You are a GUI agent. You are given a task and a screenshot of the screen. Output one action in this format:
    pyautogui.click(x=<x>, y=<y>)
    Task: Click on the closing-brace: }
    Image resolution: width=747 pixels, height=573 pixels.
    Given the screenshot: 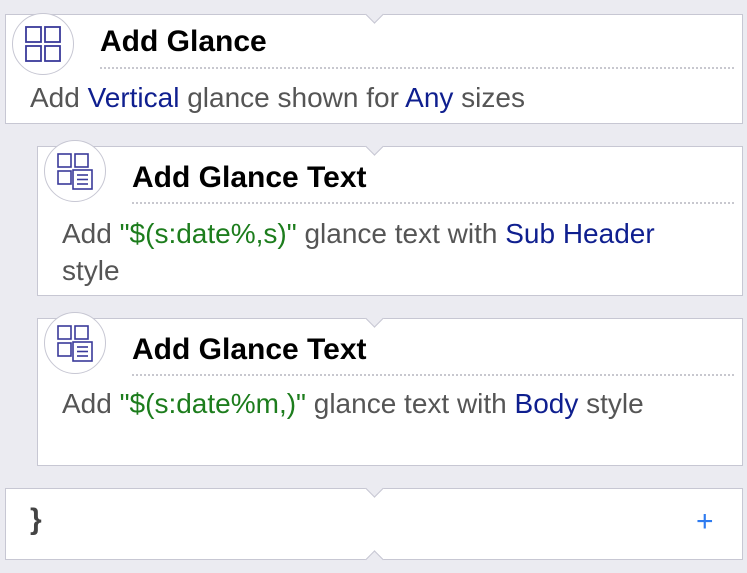 What is the action you would take?
    pyautogui.click(x=36, y=519)
    